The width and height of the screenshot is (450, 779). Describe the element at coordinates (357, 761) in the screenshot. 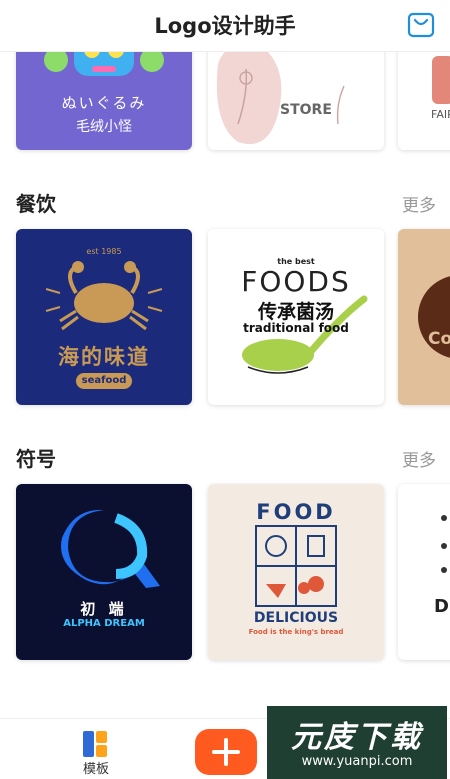

I see `watermark-url: www.yuanpi.com` at that location.